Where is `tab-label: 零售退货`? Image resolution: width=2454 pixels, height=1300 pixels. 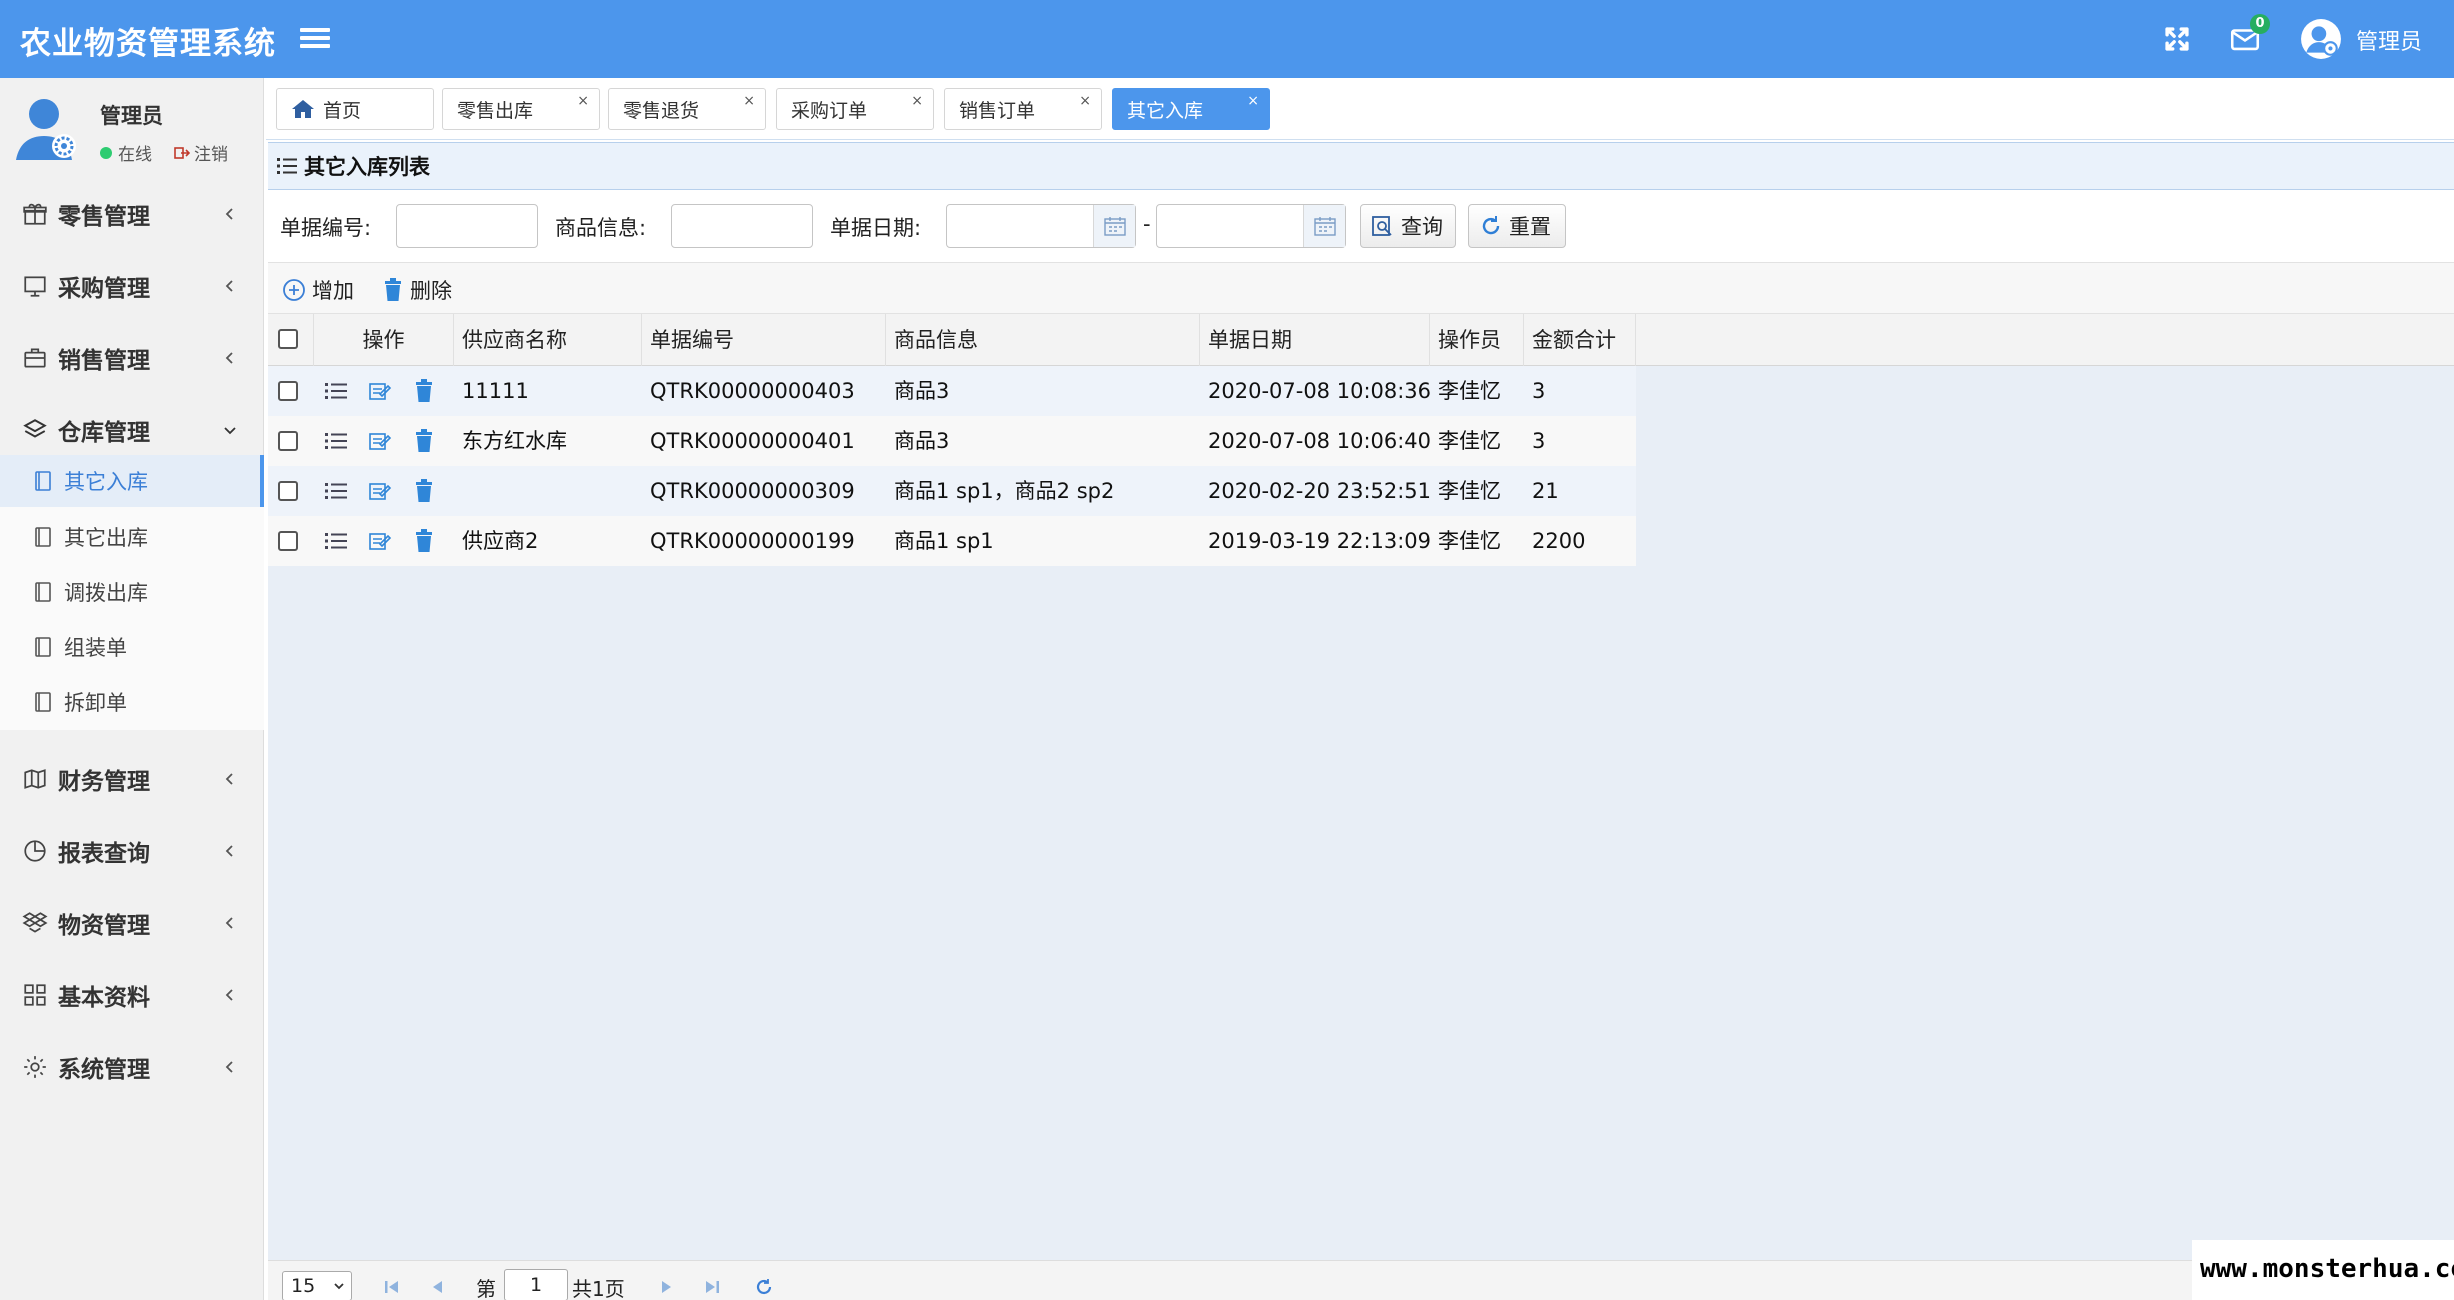 tab-label: 零售退货 is located at coordinates (661, 110).